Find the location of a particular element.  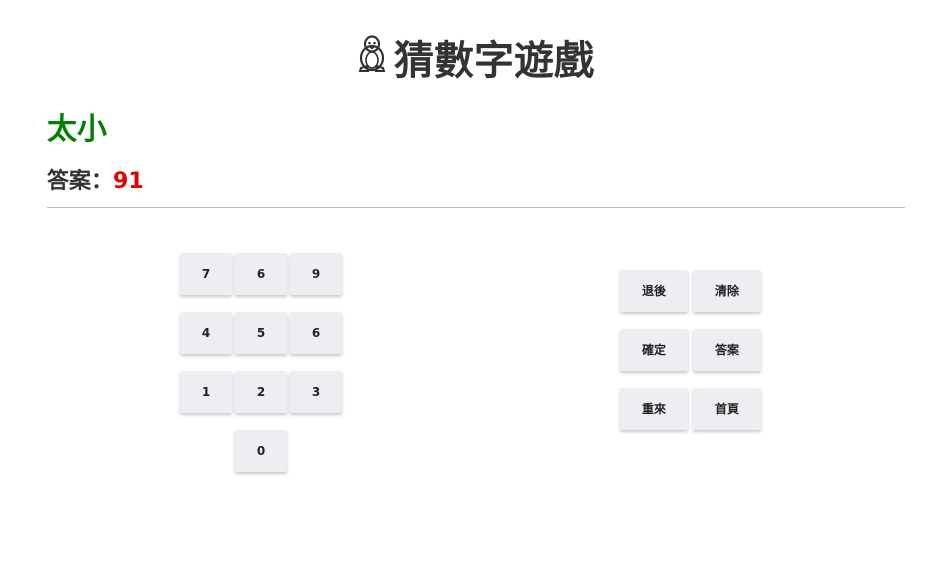

status-text: 太小 is located at coordinates (77, 129).